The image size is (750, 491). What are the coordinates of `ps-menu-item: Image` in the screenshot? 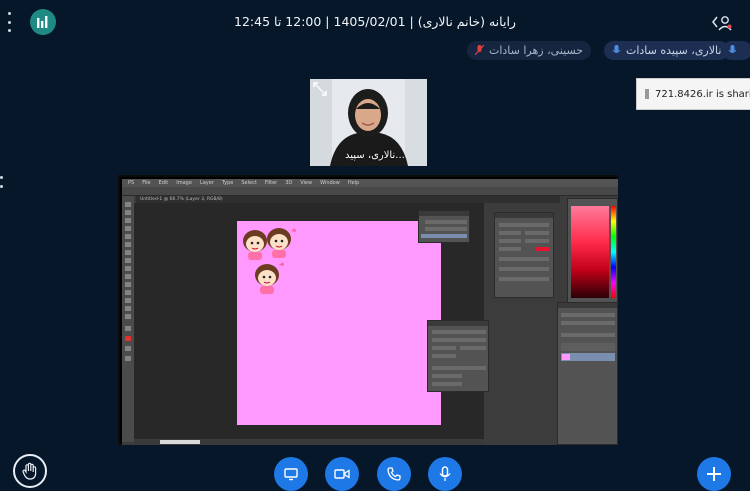 It's located at (184, 183).